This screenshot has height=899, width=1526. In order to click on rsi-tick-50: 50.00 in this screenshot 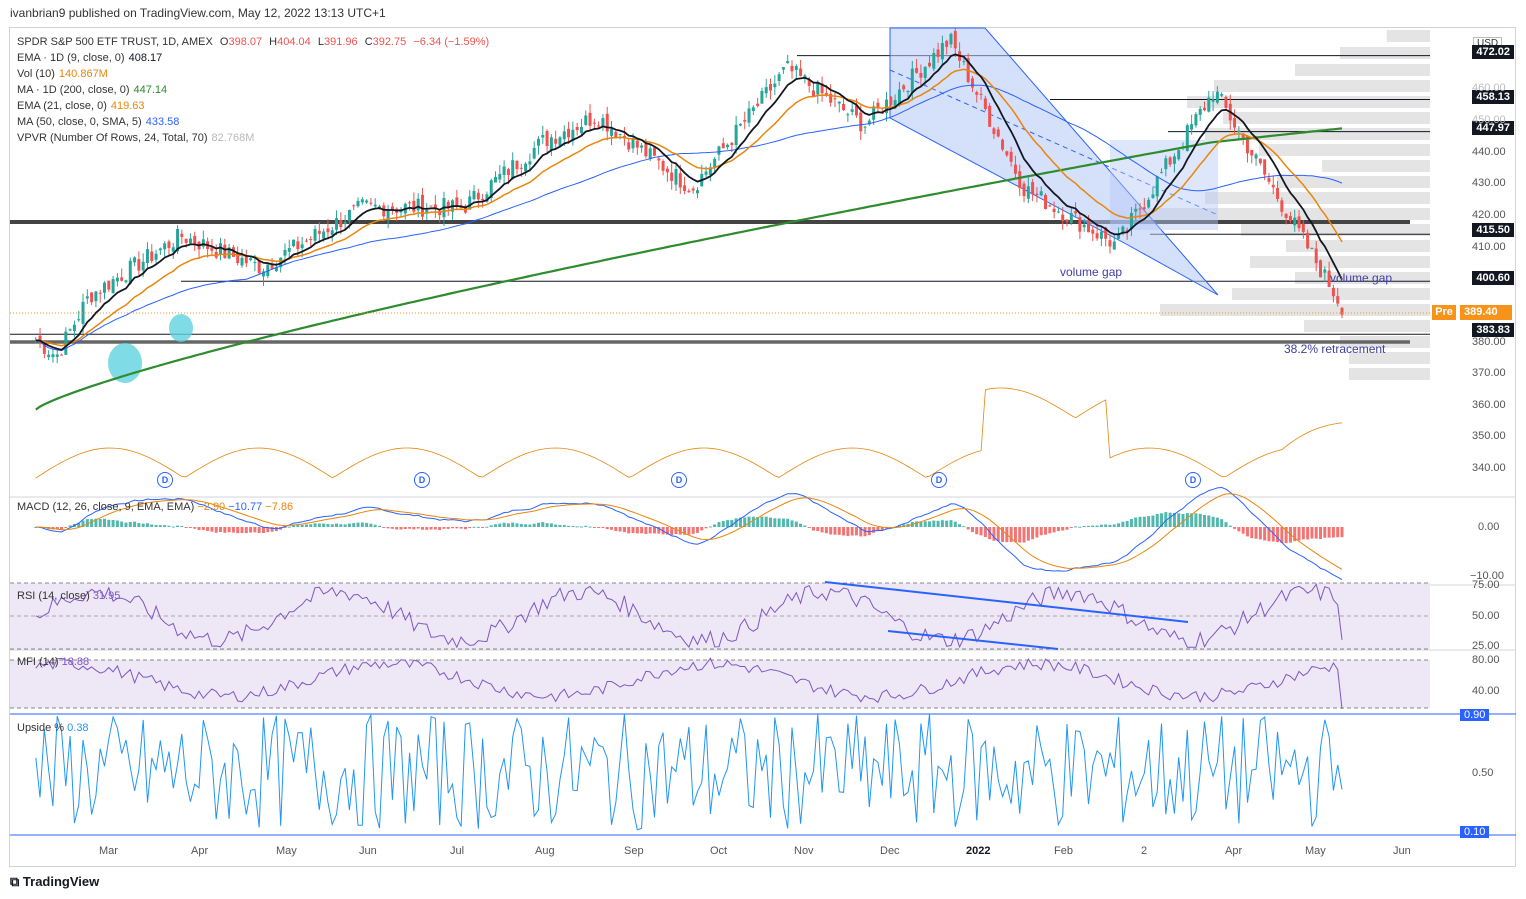, I will do `click(1486, 616)`.